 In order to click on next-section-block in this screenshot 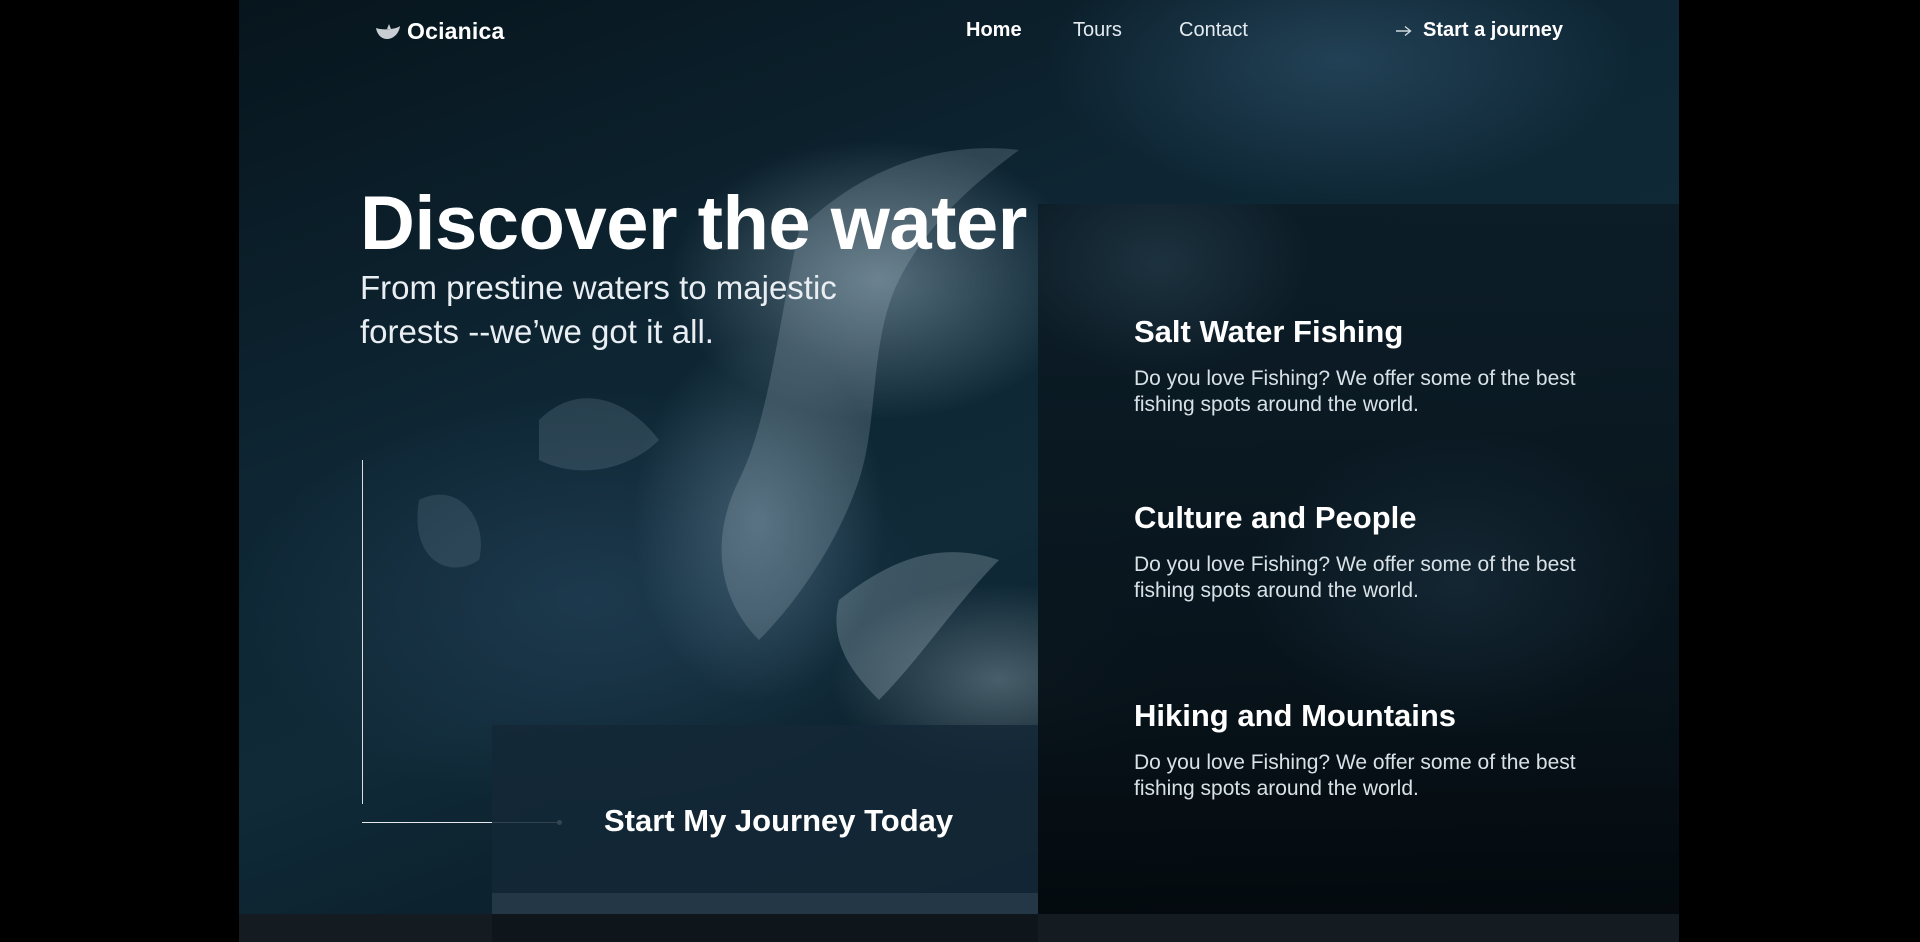, I will do `click(765, 928)`.